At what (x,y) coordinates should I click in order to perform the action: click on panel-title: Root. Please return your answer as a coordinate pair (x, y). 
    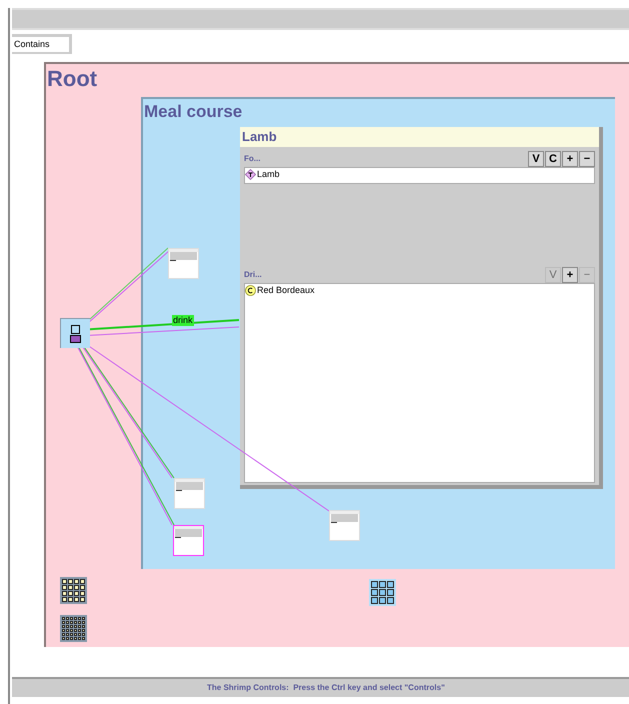
    Looking at the image, I should click on (72, 79).